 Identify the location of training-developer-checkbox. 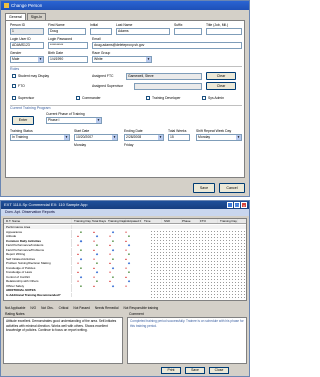
(148, 98).